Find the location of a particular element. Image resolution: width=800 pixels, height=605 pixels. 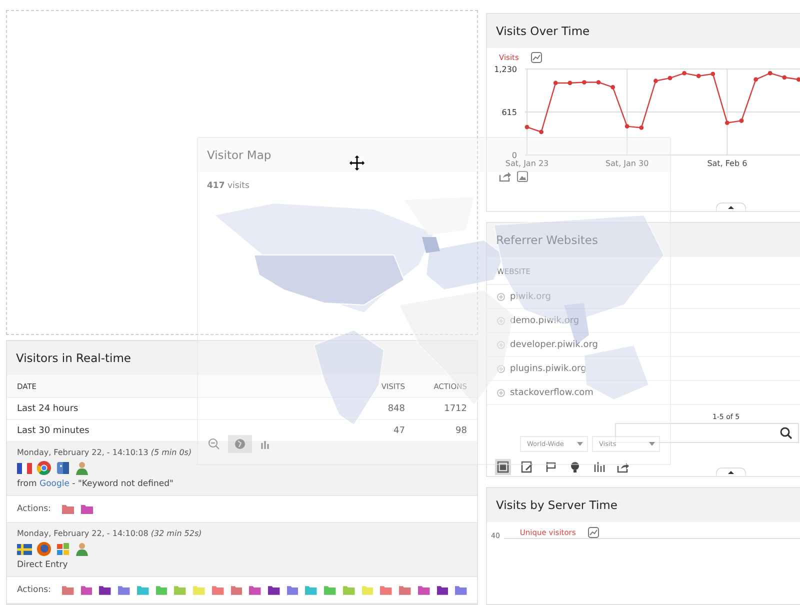

visit-time: Monday, February 22, - 14:10:08 (32 min 52s) is located at coordinates (109, 533).